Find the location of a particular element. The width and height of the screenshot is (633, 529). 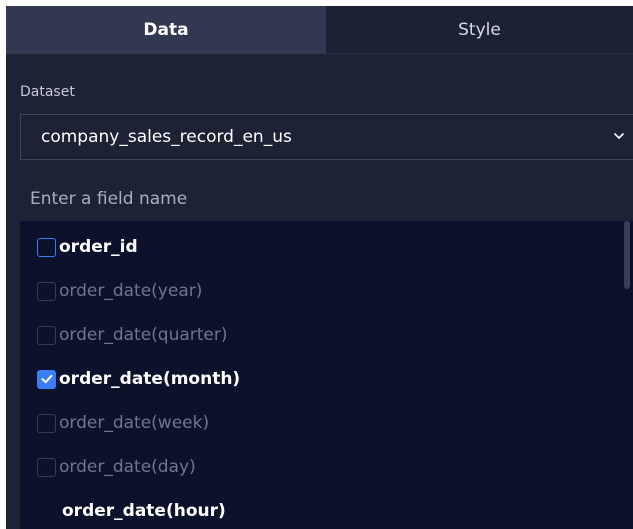

field-item-order-date-day: order_date(day) is located at coordinates (320, 467).